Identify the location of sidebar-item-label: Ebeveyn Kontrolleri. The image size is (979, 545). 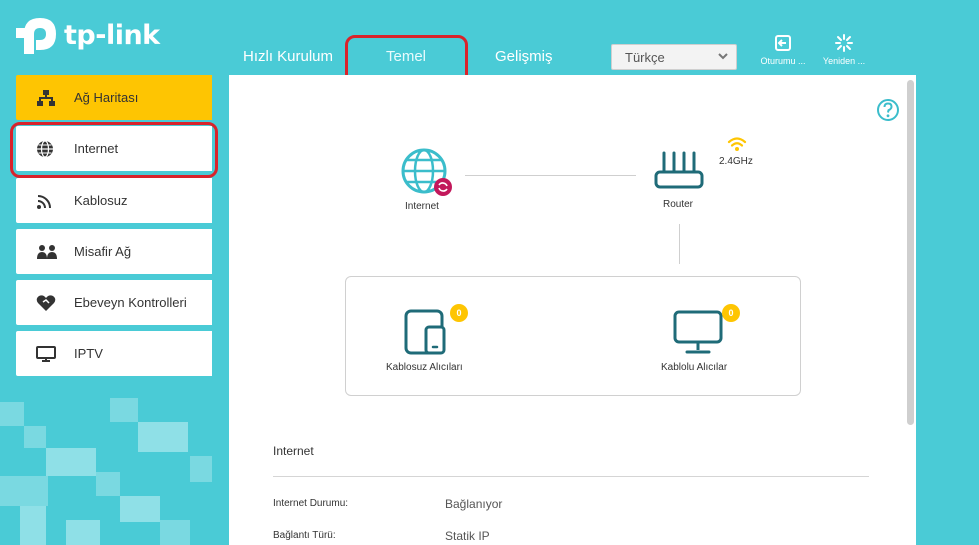
(130, 302).